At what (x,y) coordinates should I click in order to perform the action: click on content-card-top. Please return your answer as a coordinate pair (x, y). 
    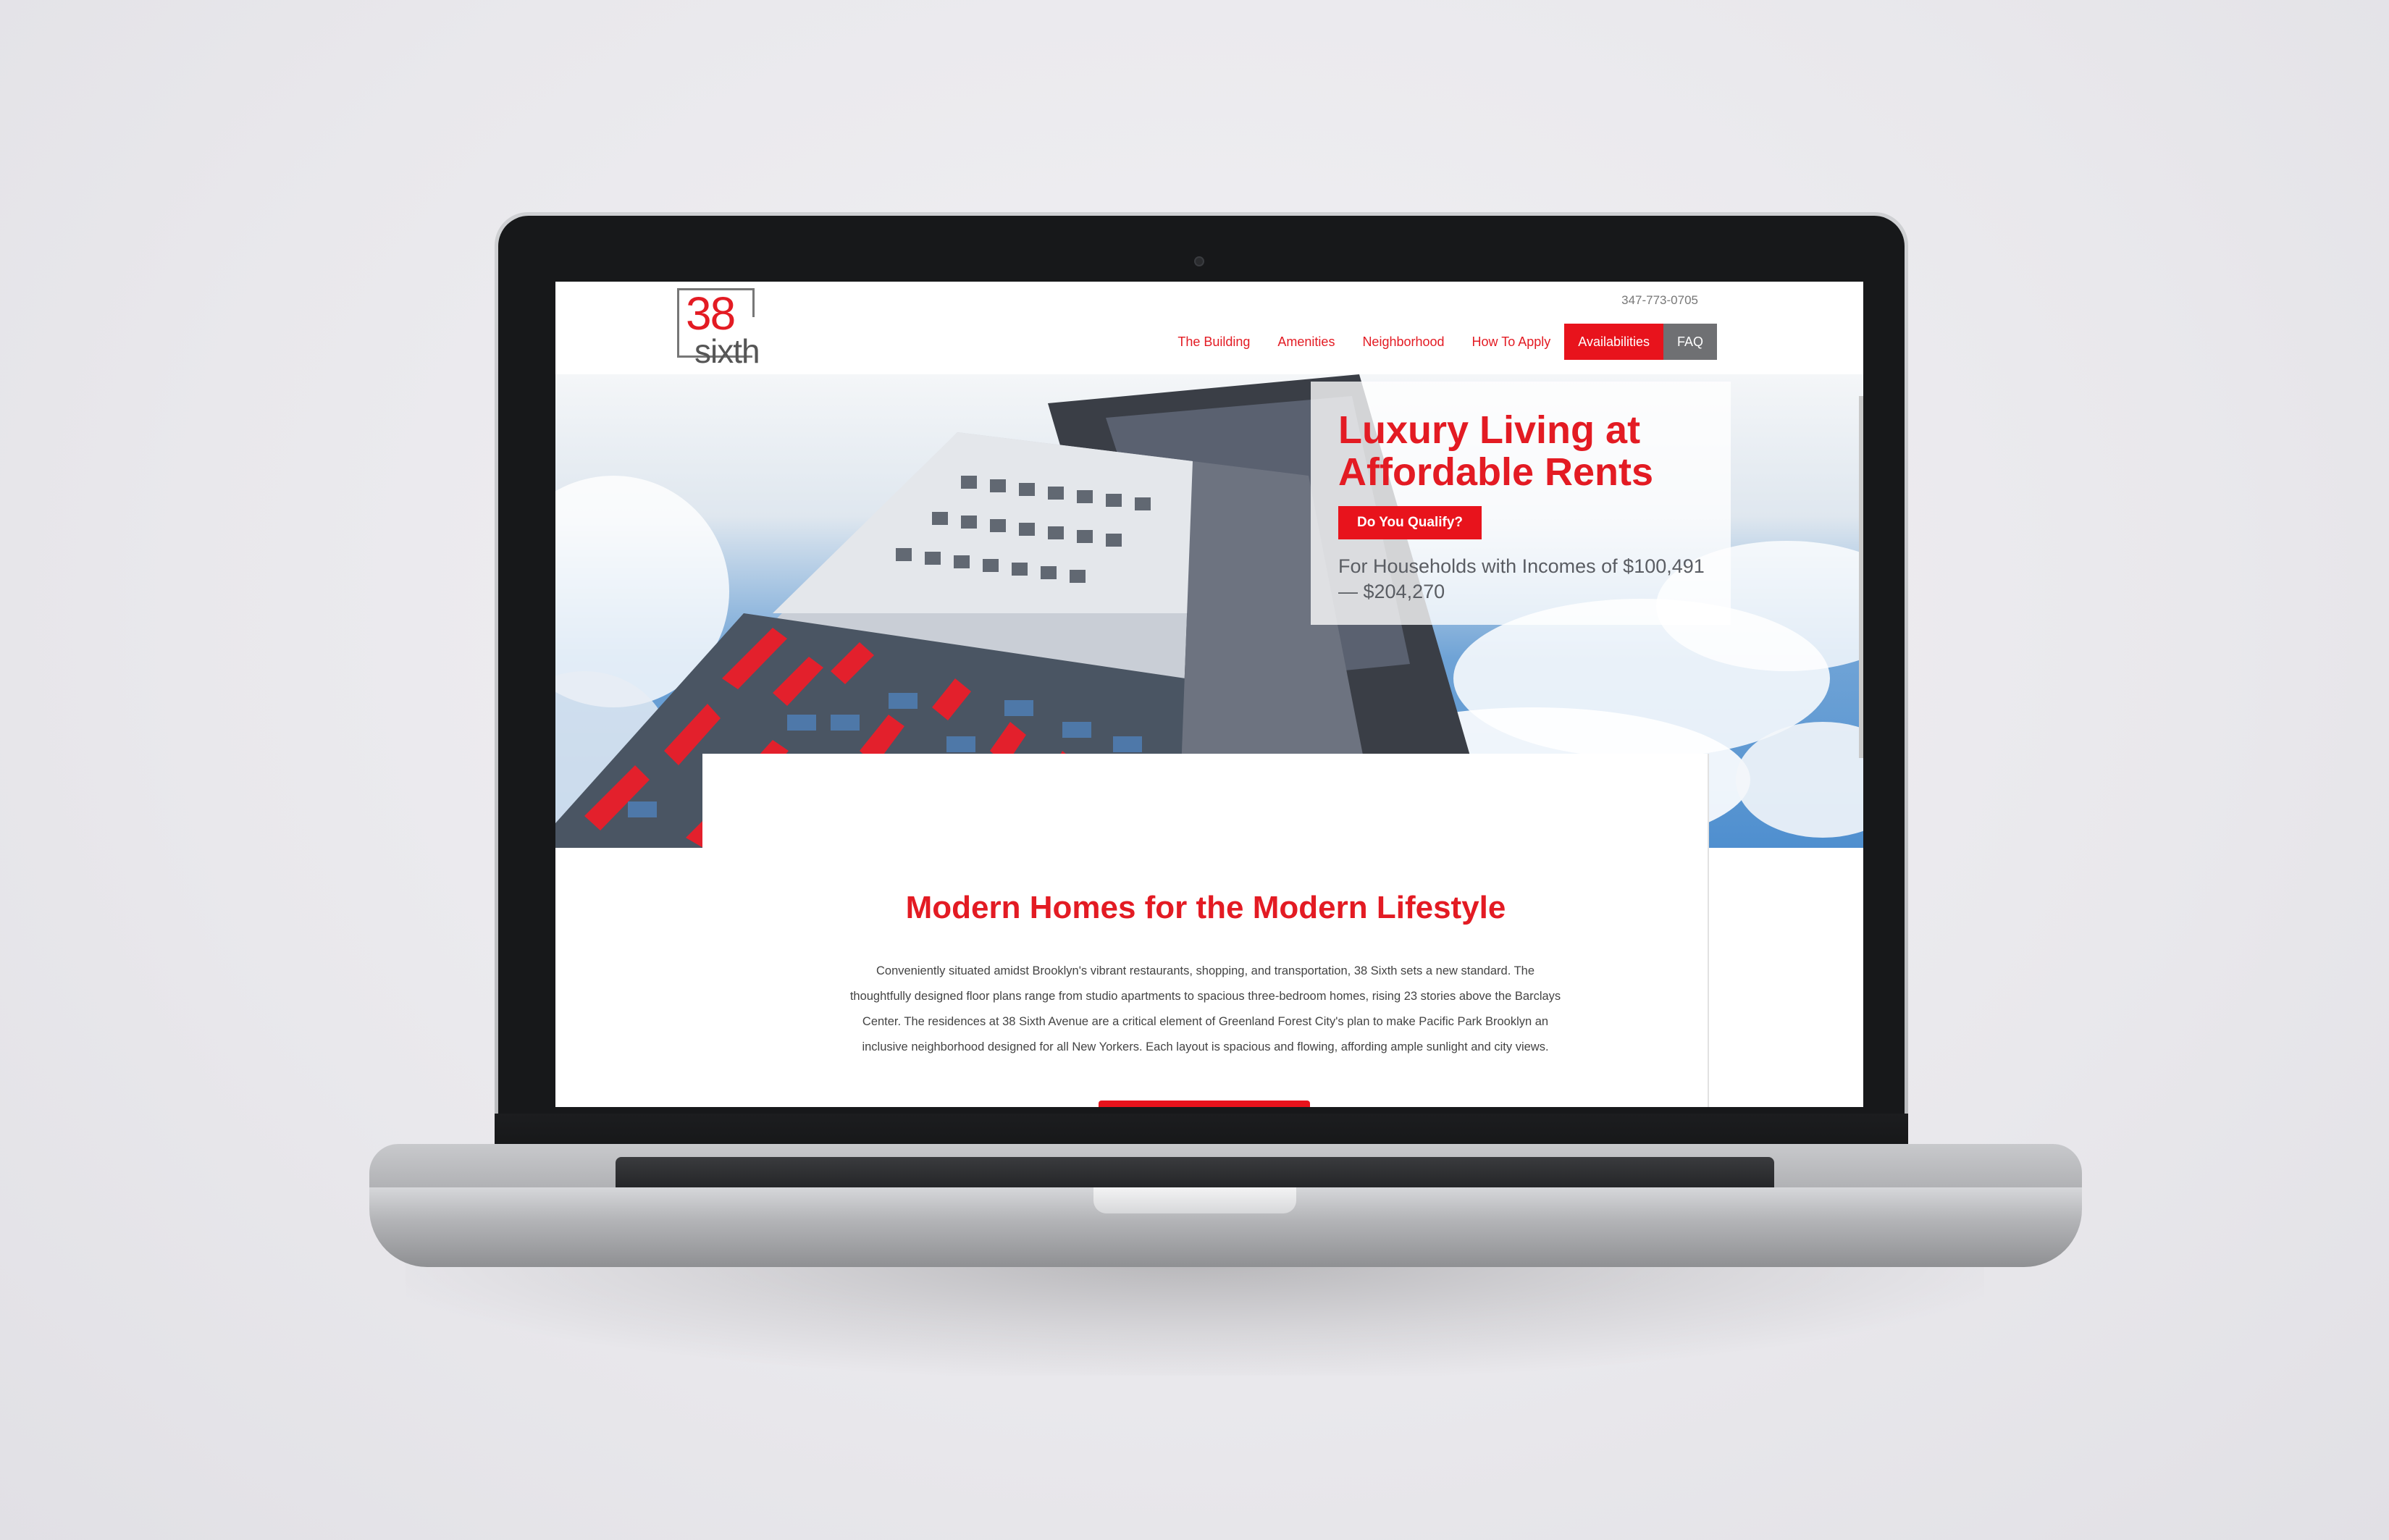
    Looking at the image, I should click on (1205, 801).